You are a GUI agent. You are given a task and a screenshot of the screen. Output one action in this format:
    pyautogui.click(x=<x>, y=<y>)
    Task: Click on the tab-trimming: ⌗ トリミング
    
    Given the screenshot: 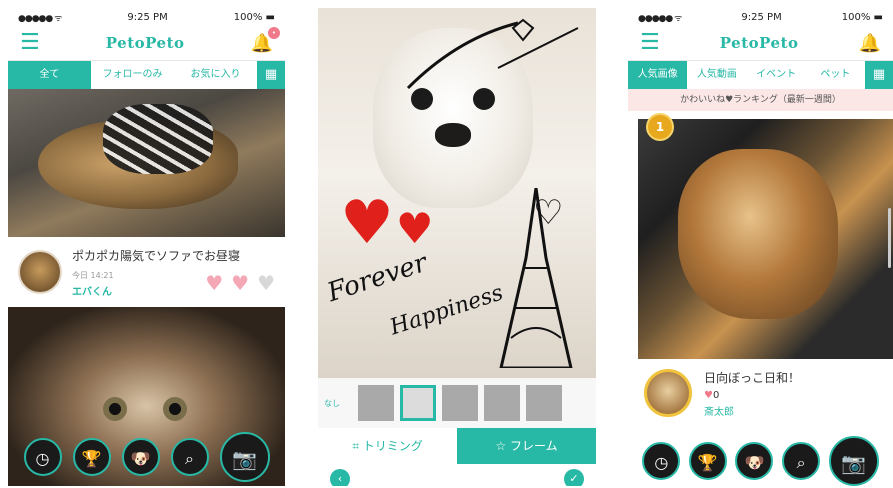 What is the action you would take?
    pyautogui.click(x=387, y=446)
    